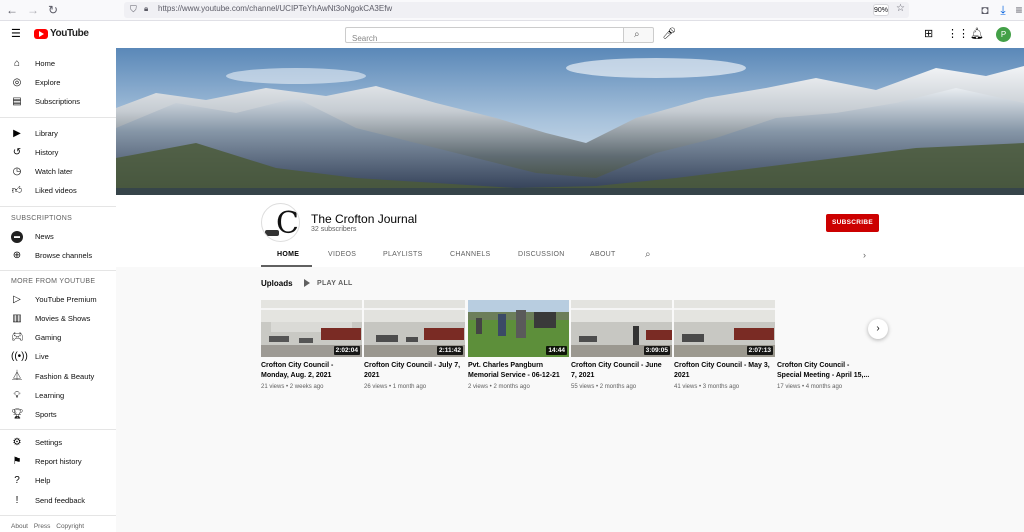 This screenshot has height=532, width=1024. Describe the element at coordinates (58, 171) in the screenshot. I see `sidebar-item-watch-later: ◷ Watch later` at that location.